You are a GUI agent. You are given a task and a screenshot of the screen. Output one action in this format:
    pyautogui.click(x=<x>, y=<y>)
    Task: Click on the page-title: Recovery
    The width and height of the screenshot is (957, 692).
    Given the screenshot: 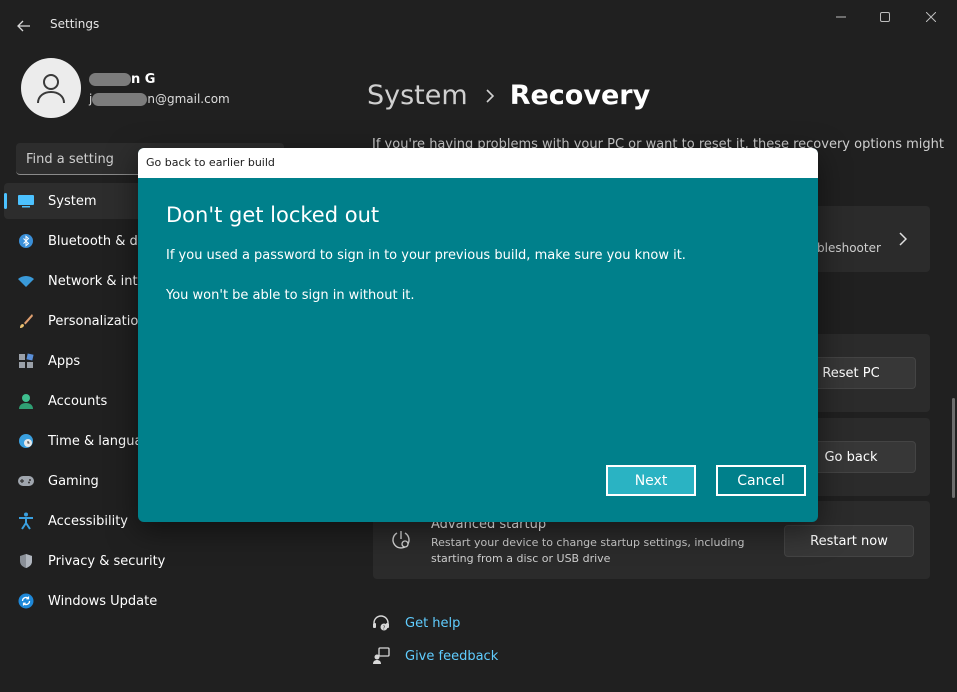 What is the action you would take?
    pyautogui.click(x=580, y=95)
    